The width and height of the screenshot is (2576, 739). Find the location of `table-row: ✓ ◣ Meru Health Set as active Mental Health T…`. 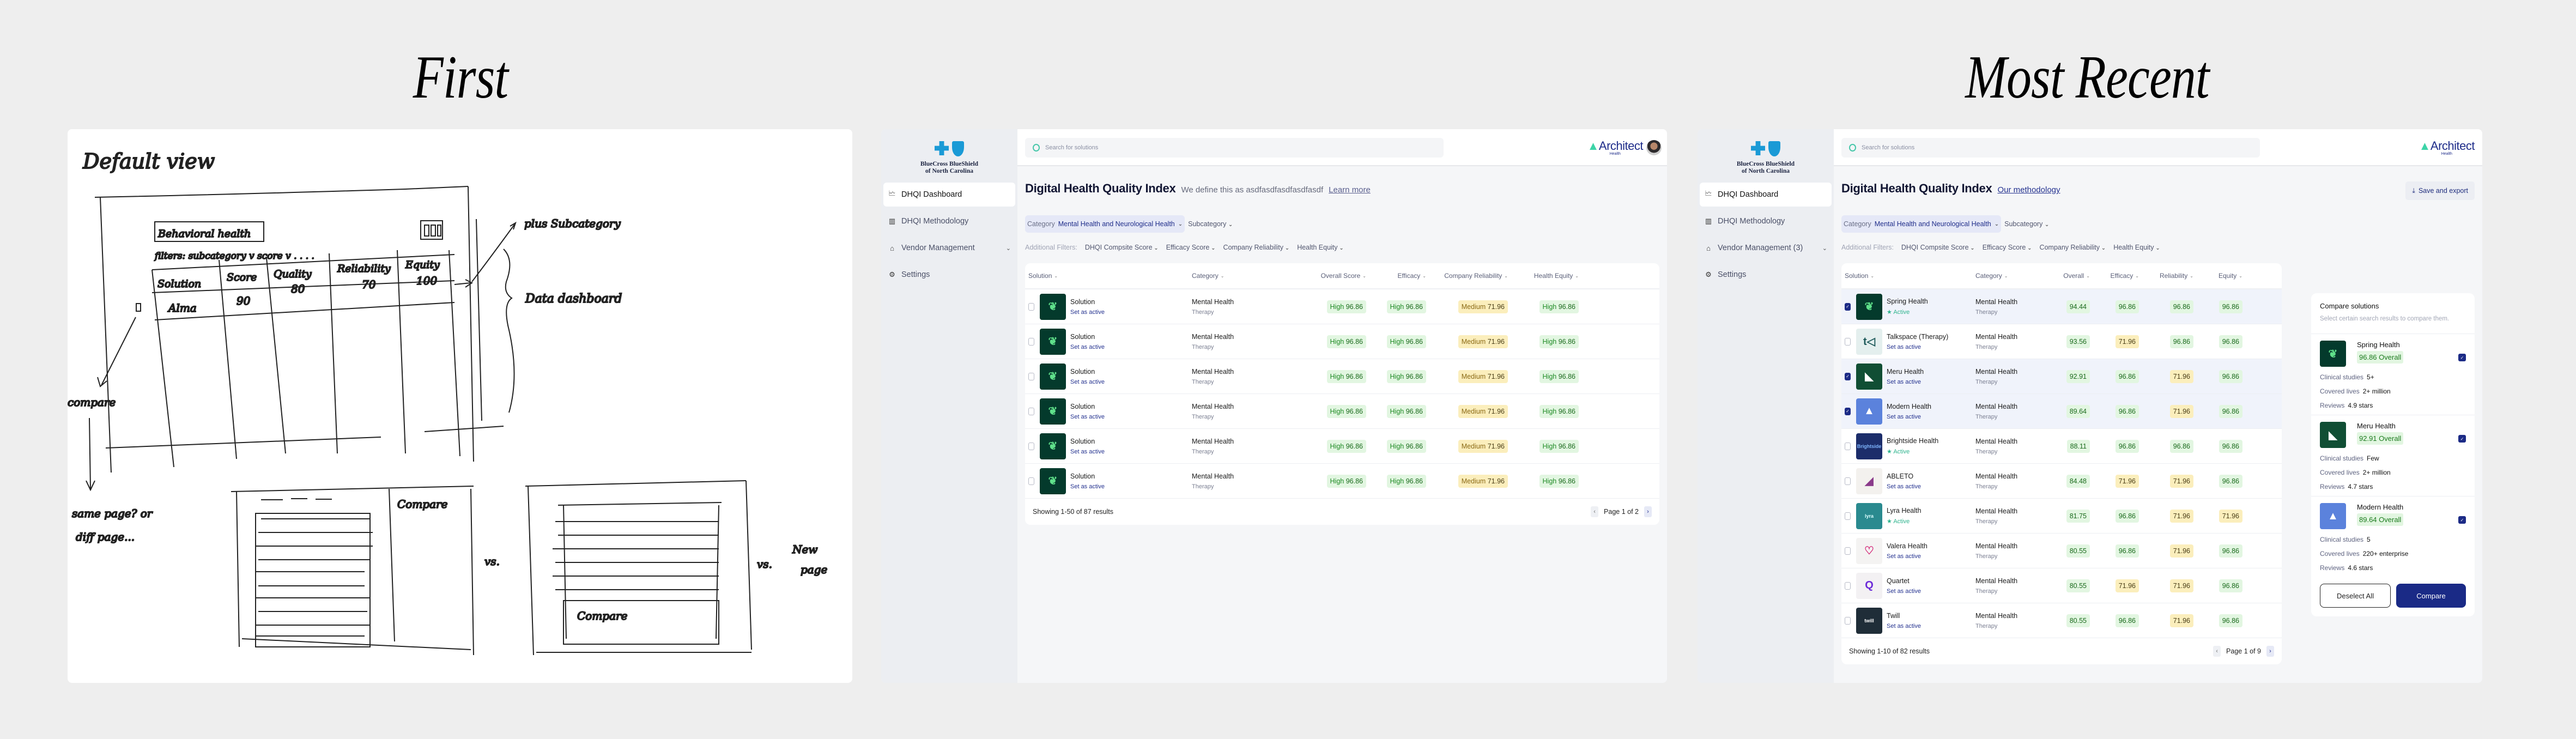

table-row: ✓ ◣ Meru Health Set as active Mental Health T… is located at coordinates (2062, 376).